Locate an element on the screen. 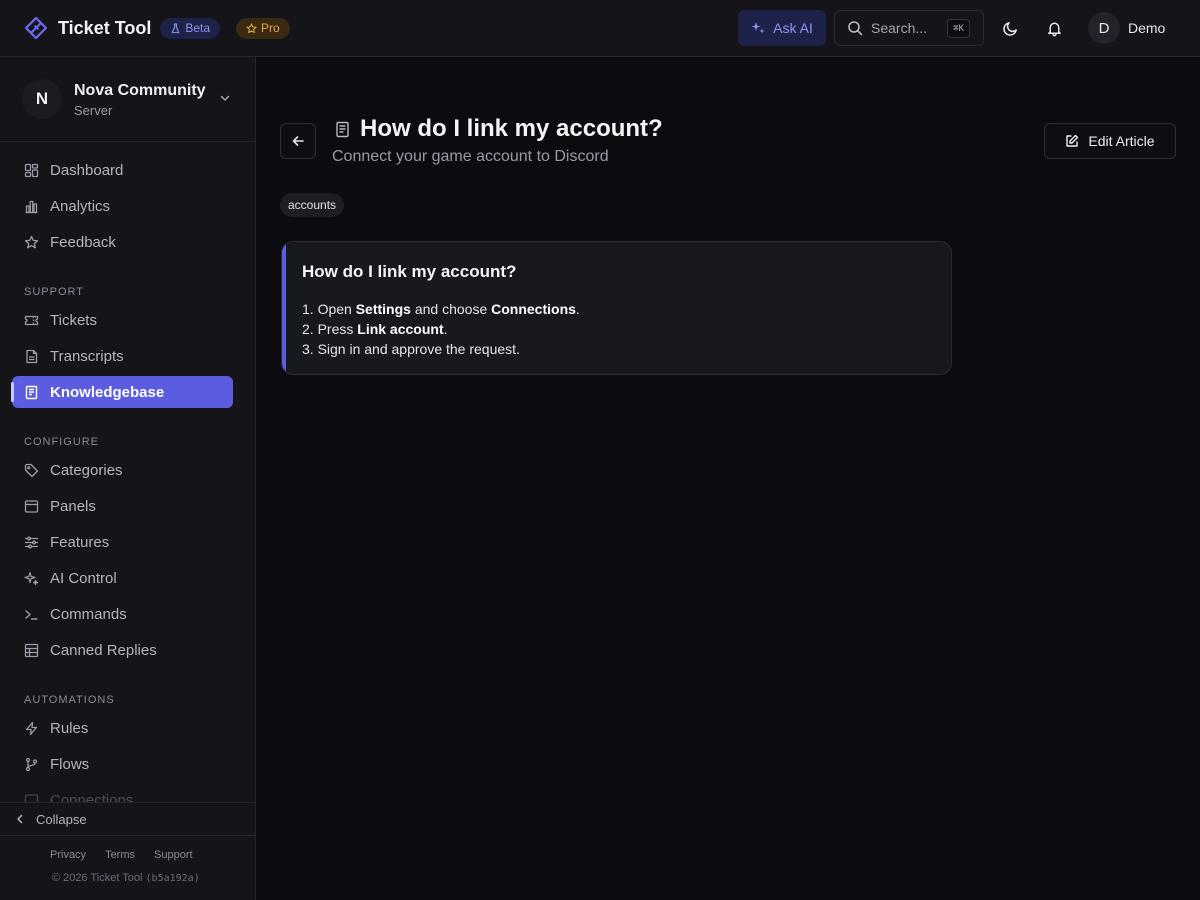 The height and width of the screenshot is (900, 1200). support-link: Support is located at coordinates (173, 855).